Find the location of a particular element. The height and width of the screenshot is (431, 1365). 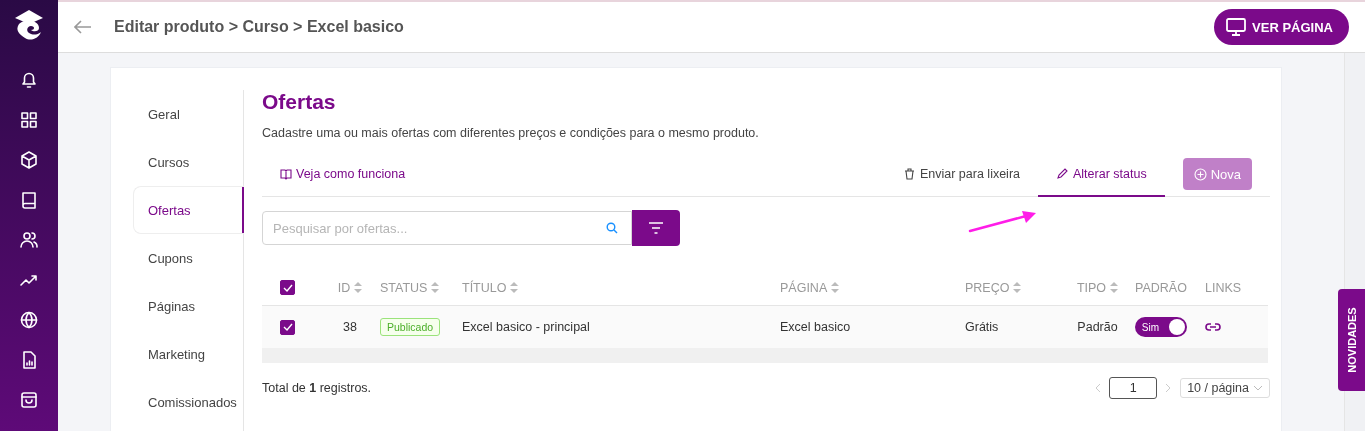

box-icon is located at coordinates (29, 160).